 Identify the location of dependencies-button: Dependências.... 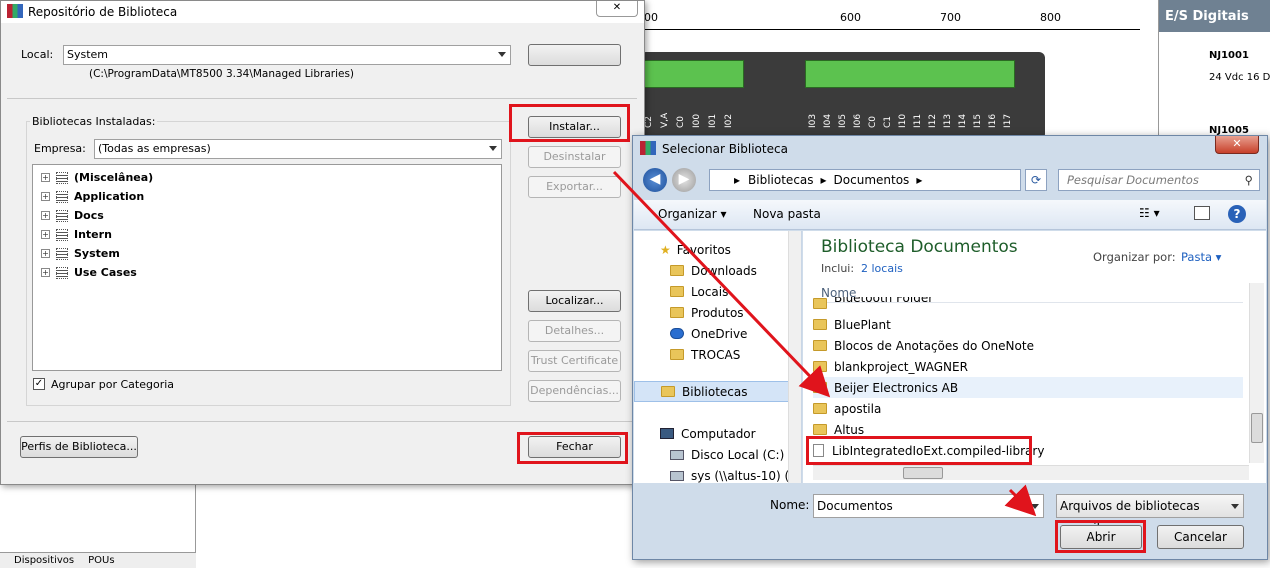
(574, 391).